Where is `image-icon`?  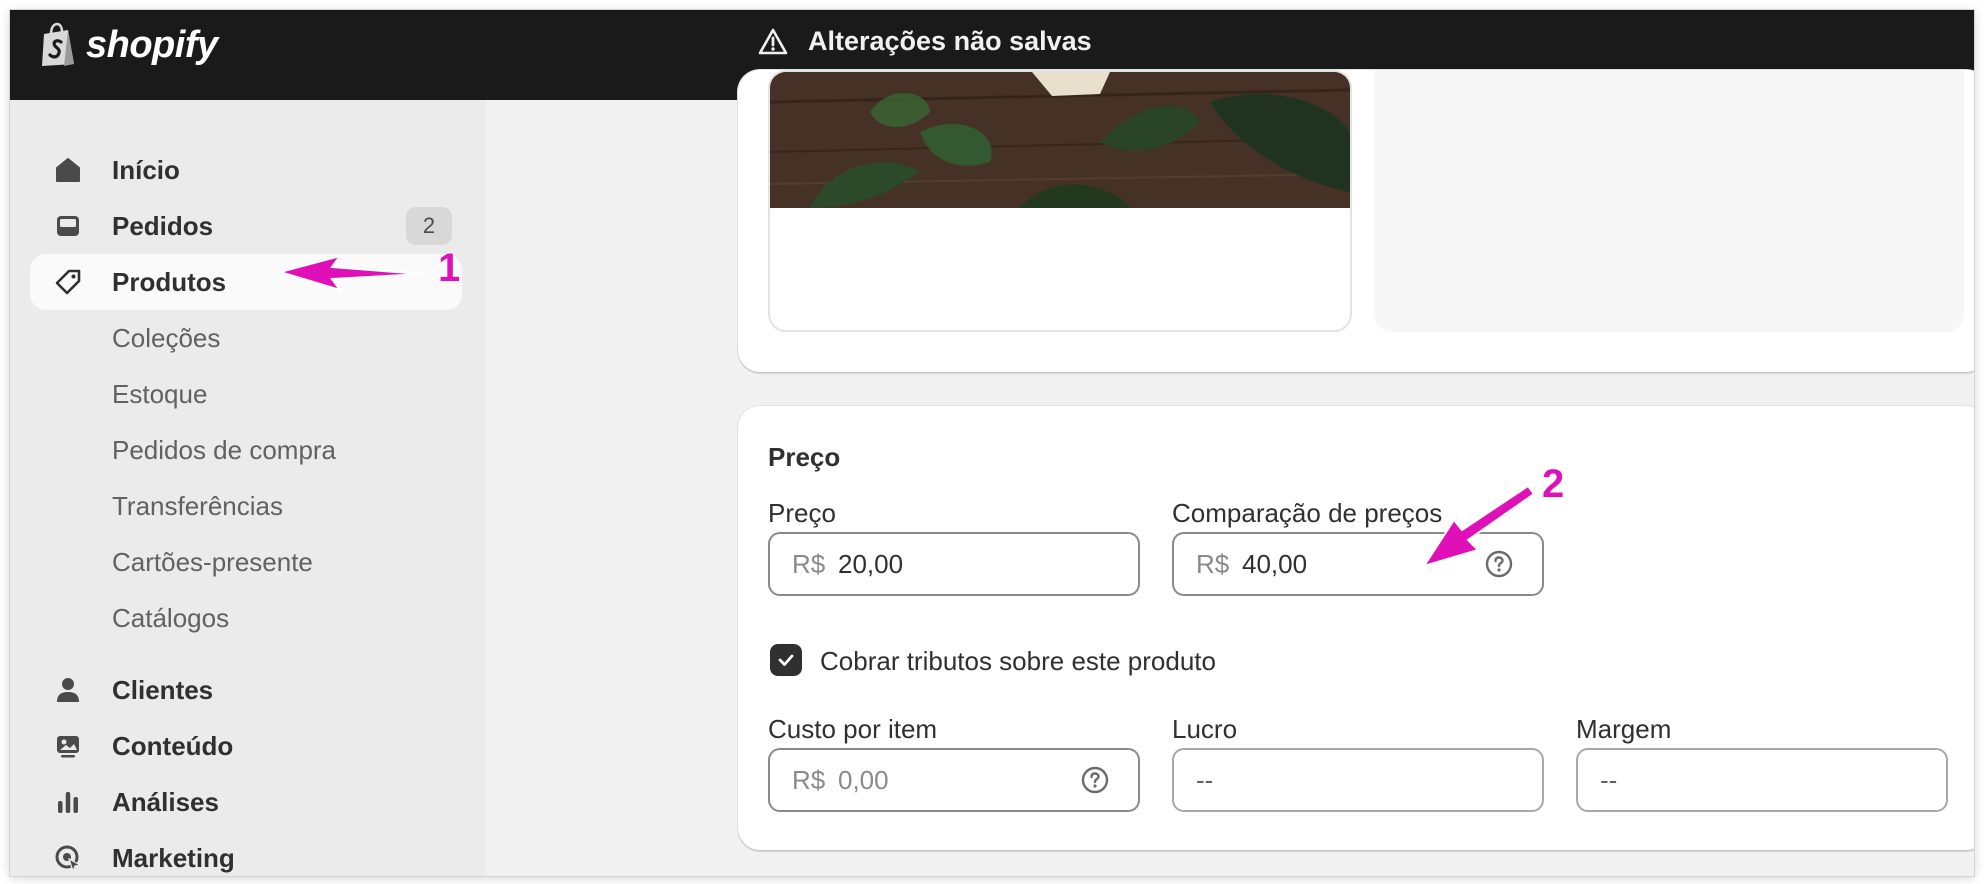
image-icon is located at coordinates (68, 746).